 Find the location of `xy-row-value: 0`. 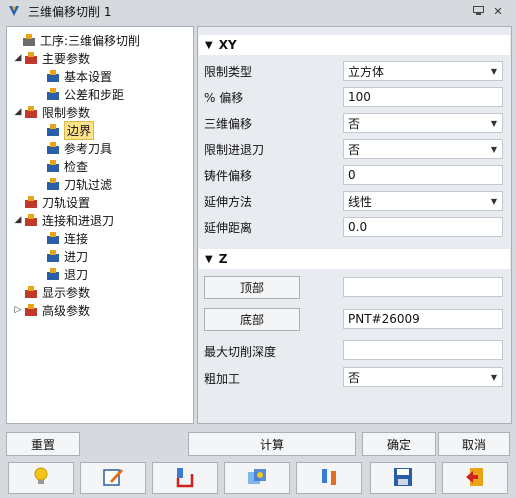

xy-row-value: 0 is located at coordinates (352, 175).